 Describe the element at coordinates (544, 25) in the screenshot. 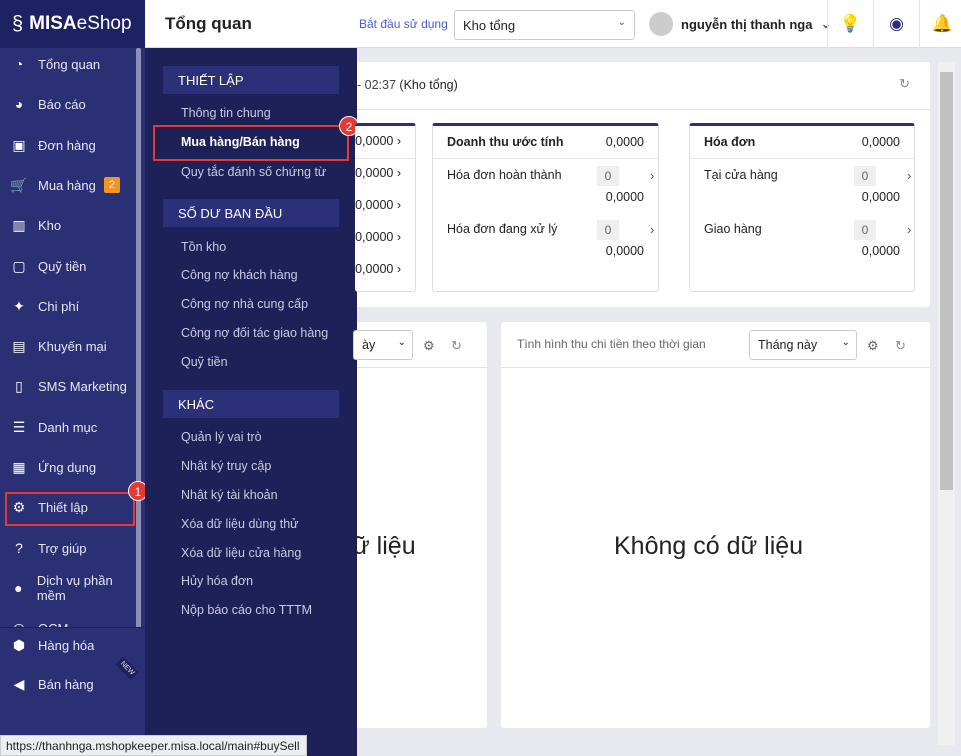

I see `store-select: Kho tổng ⌄` at that location.